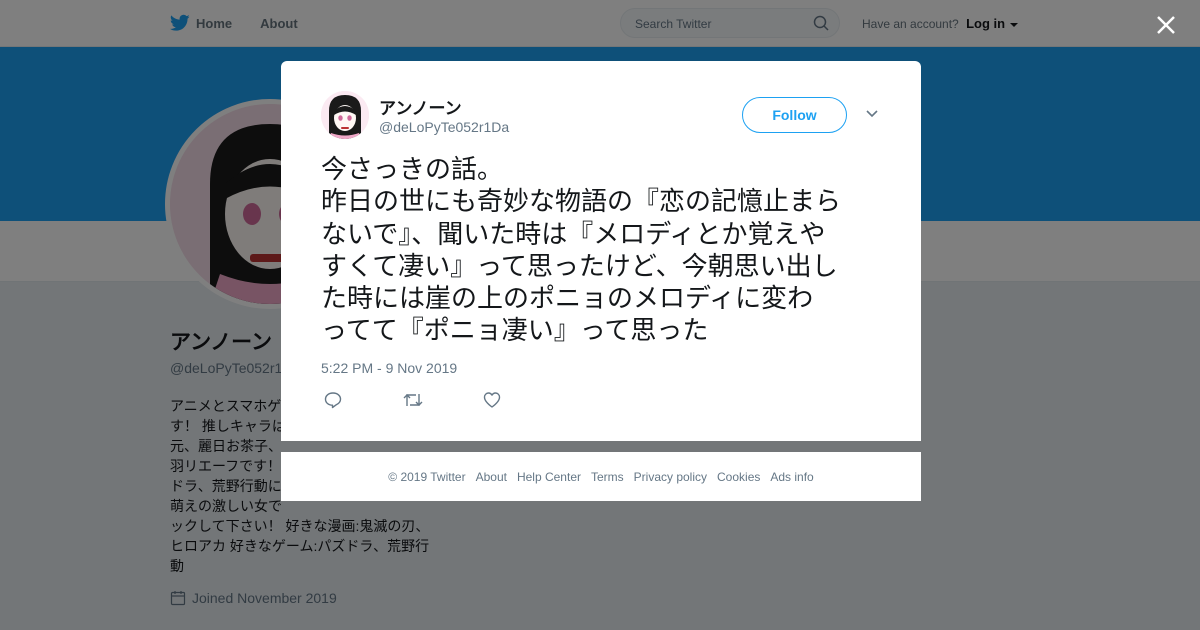 The image size is (1200, 630). Describe the element at coordinates (444, 127) in the screenshot. I see `tweet-author-handle: @deLoPyTe052r1Da` at that location.